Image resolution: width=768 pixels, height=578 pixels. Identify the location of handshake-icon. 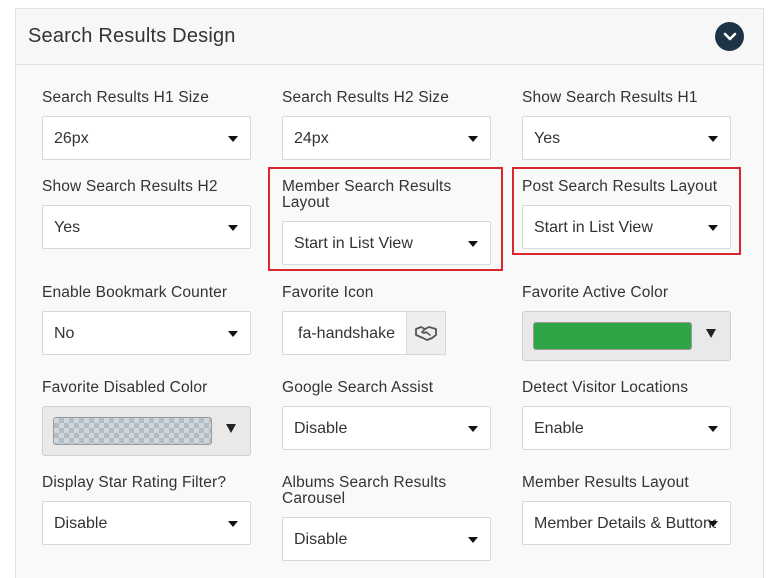
(426, 333).